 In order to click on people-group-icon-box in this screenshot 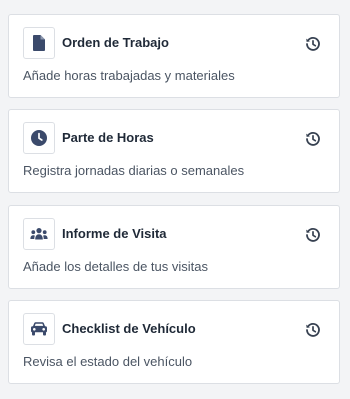, I will do `click(39, 234)`.